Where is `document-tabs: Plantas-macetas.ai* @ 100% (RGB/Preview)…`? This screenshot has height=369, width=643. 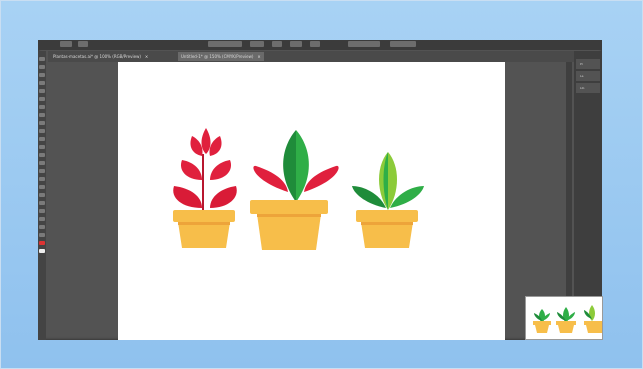 document-tabs: Plantas-macetas.ai* @ 100% (RGB/Preview)… is located at coordinates (318, 56).